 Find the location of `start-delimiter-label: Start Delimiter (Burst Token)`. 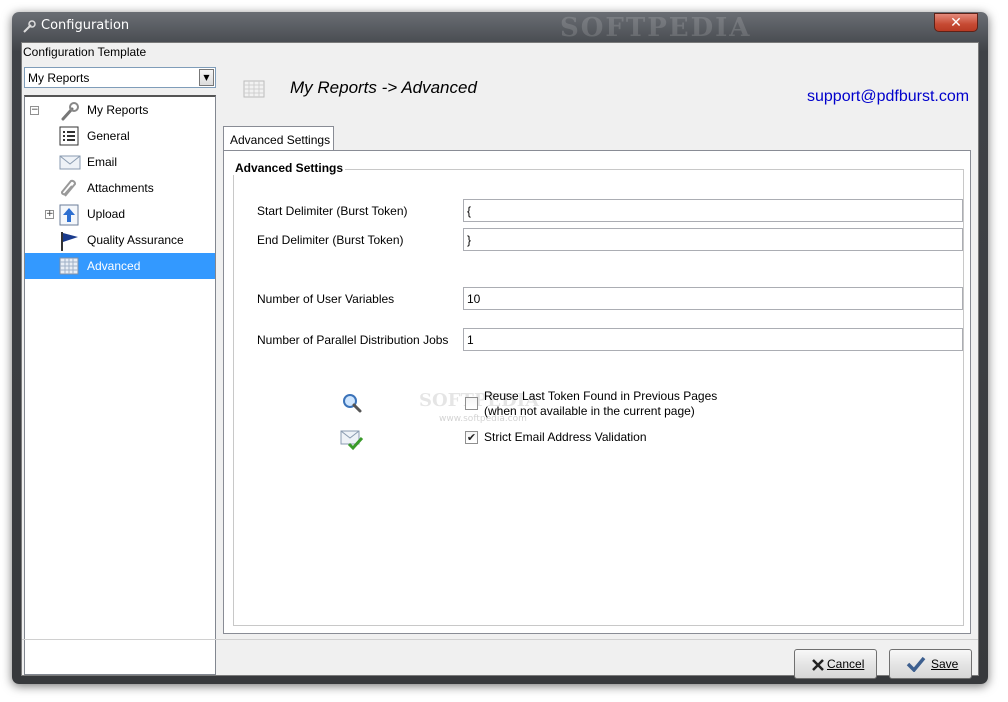

start-delimiter-label: Start Delimiter (Burst Token) is located at coordinates (332, 211).